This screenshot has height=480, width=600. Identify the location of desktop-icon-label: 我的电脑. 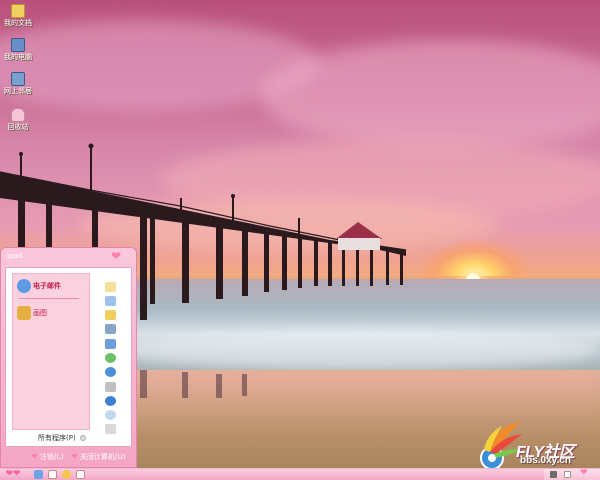
(18, 57).